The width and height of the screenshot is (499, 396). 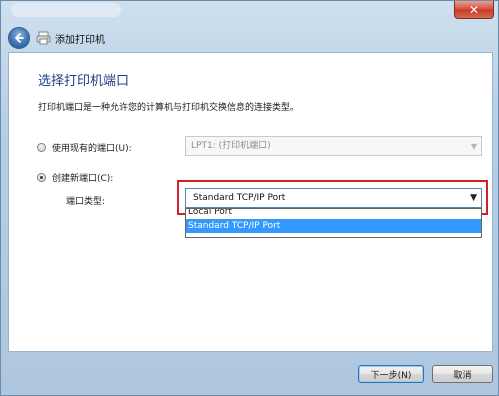 What do you see at coordinates (66, 10) in the screenshot?
I see `blurred-window-title` at bounding box center [66, 10].